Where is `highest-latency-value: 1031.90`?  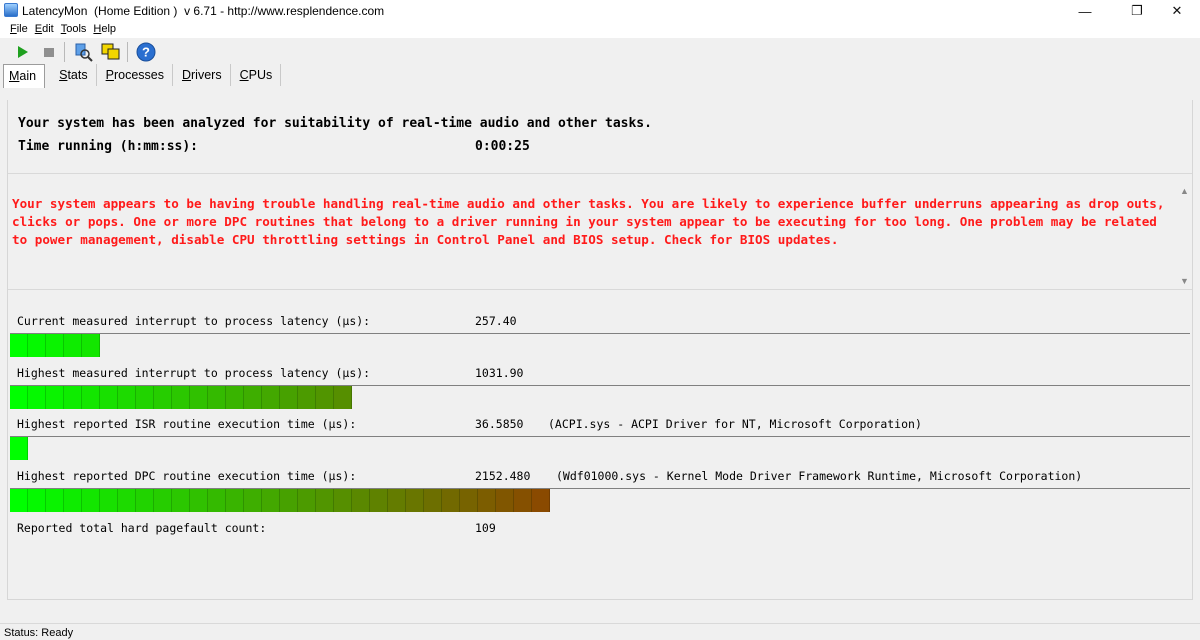 highest-latency-value: 1031.90 is located at coordinates (499, 373).